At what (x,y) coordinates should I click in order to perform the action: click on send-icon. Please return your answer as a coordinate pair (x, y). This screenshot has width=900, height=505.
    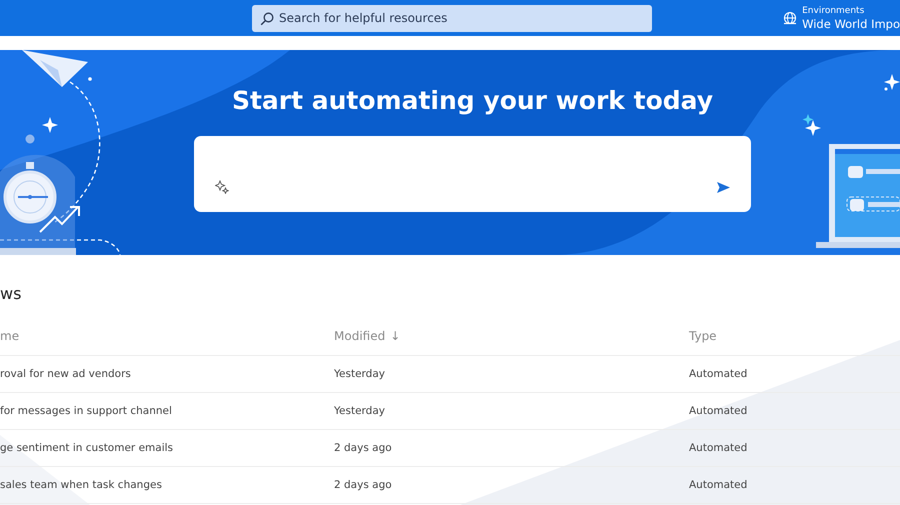
    Looking at the image, I should click on (723, 187).